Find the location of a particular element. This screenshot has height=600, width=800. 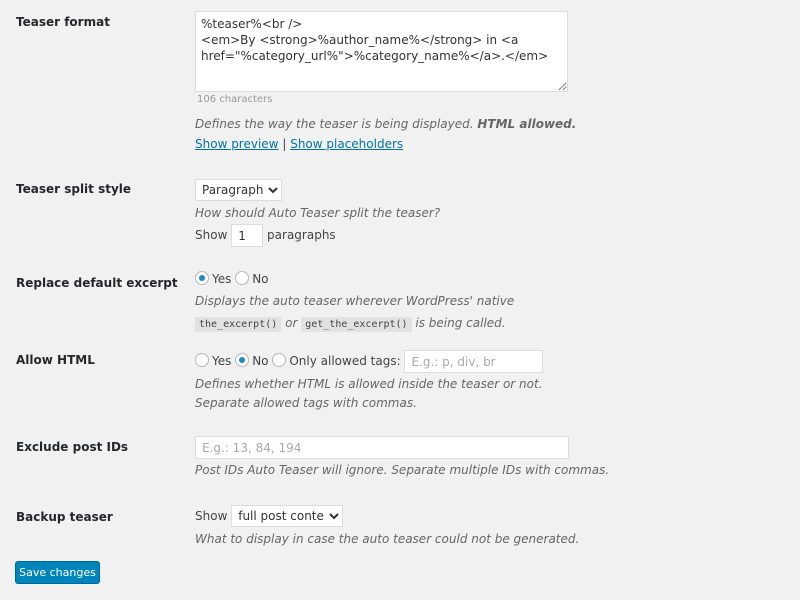

backup-select: full post content is located at coordinates (287, 516).